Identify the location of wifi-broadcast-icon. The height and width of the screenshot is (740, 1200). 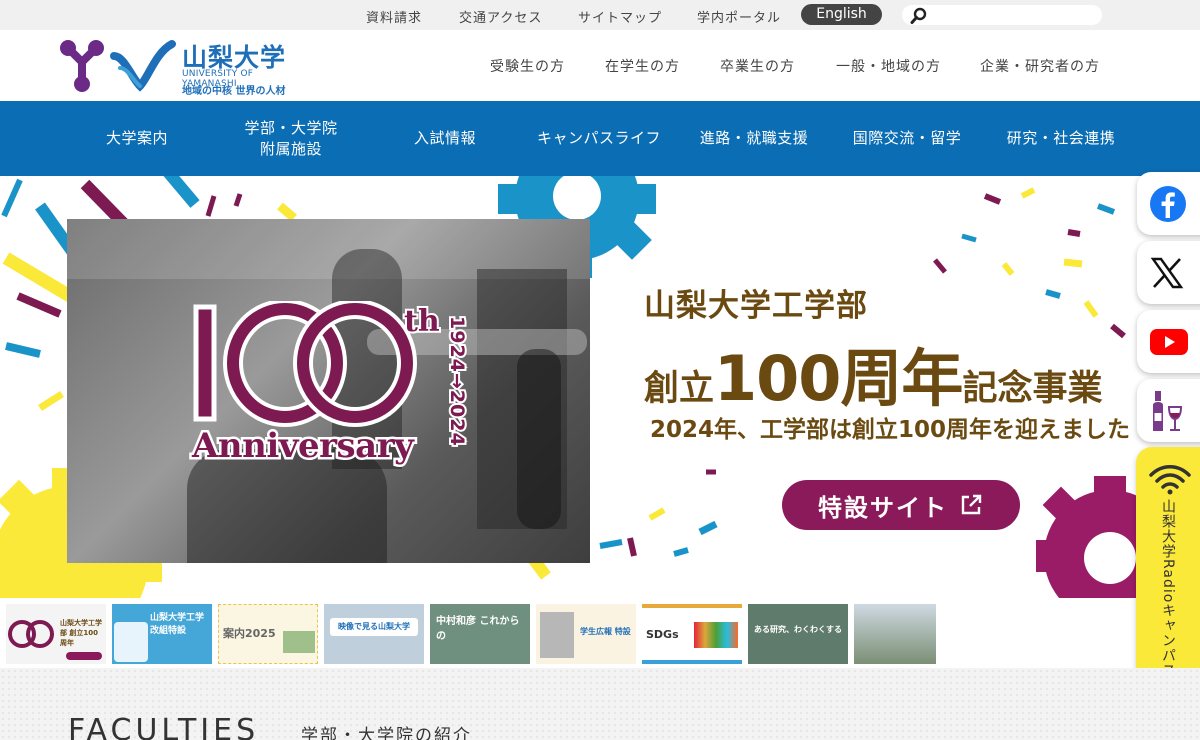
(1170, 480).